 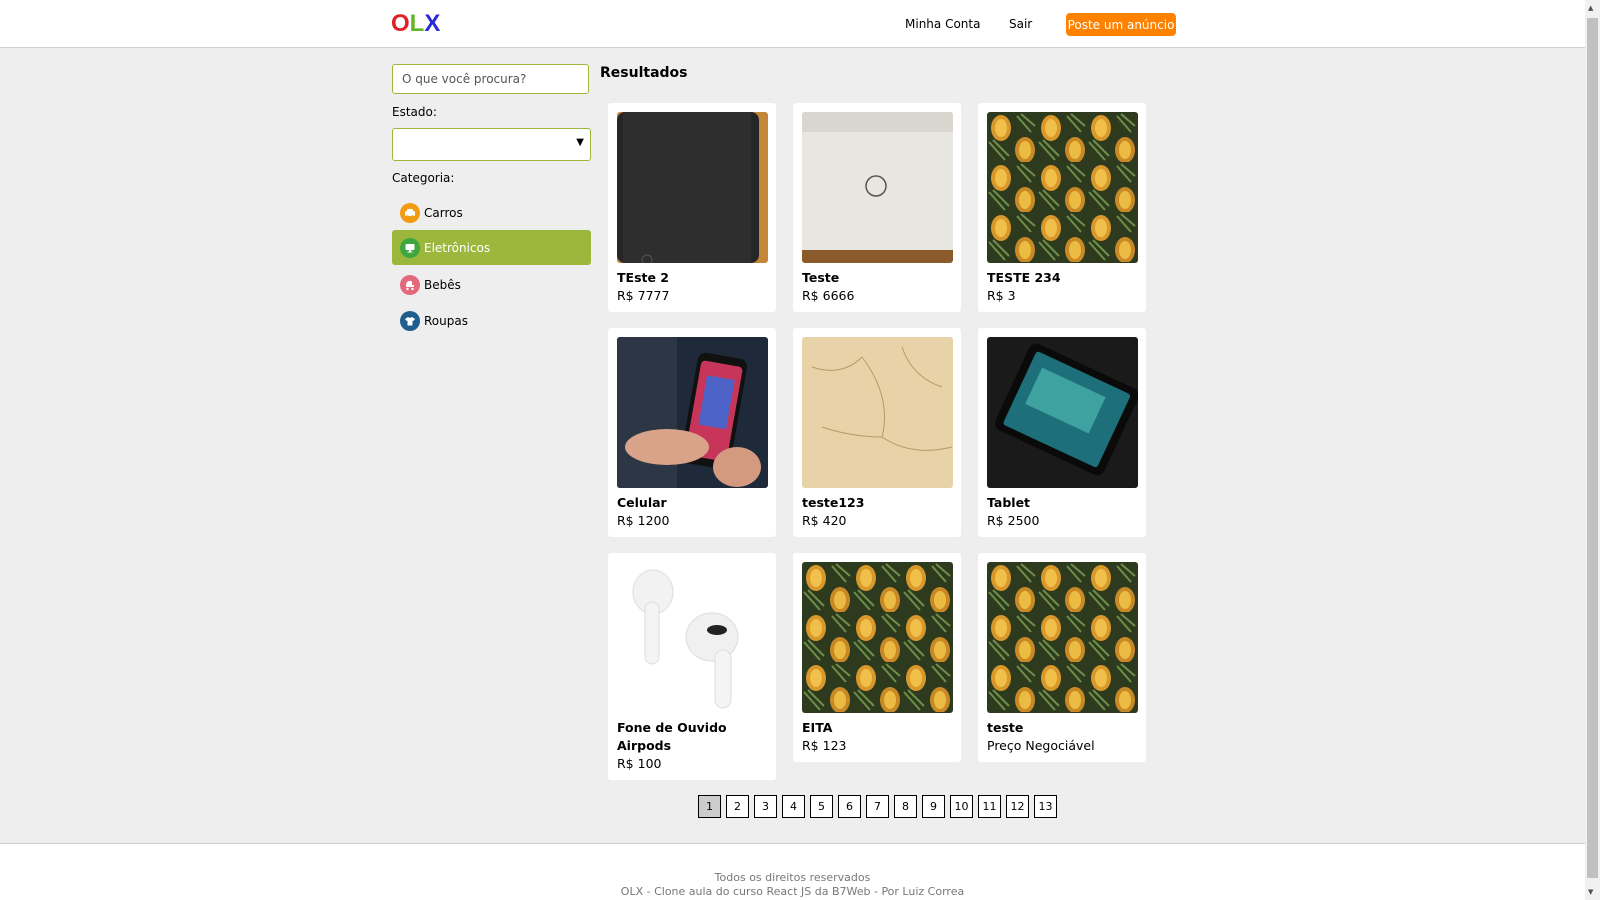 What do you see at coordinates (849, 806) in the screenshot?
I see `page-button-6: 6` at bounding box center [849, 806].